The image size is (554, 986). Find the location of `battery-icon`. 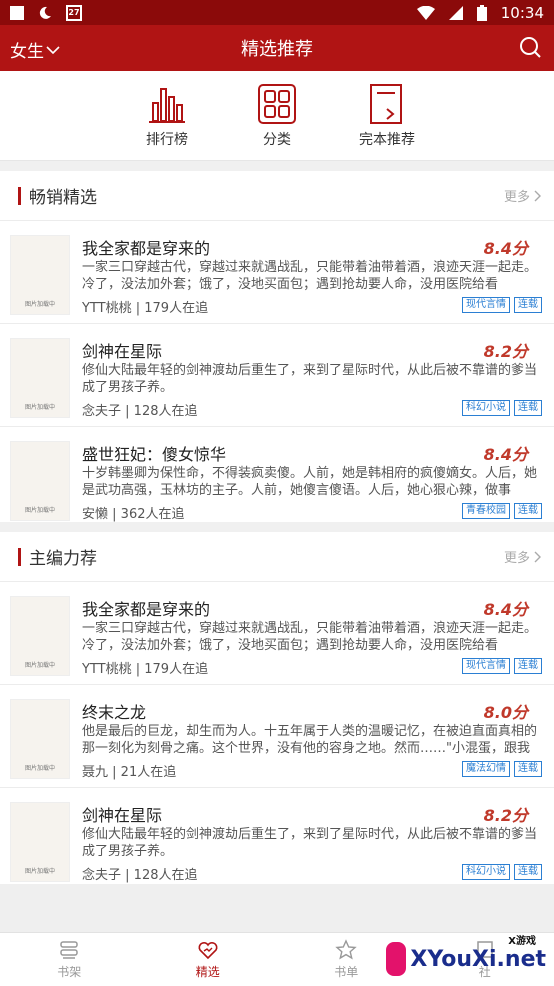

battery-icon is located at coordinates (481, 12).